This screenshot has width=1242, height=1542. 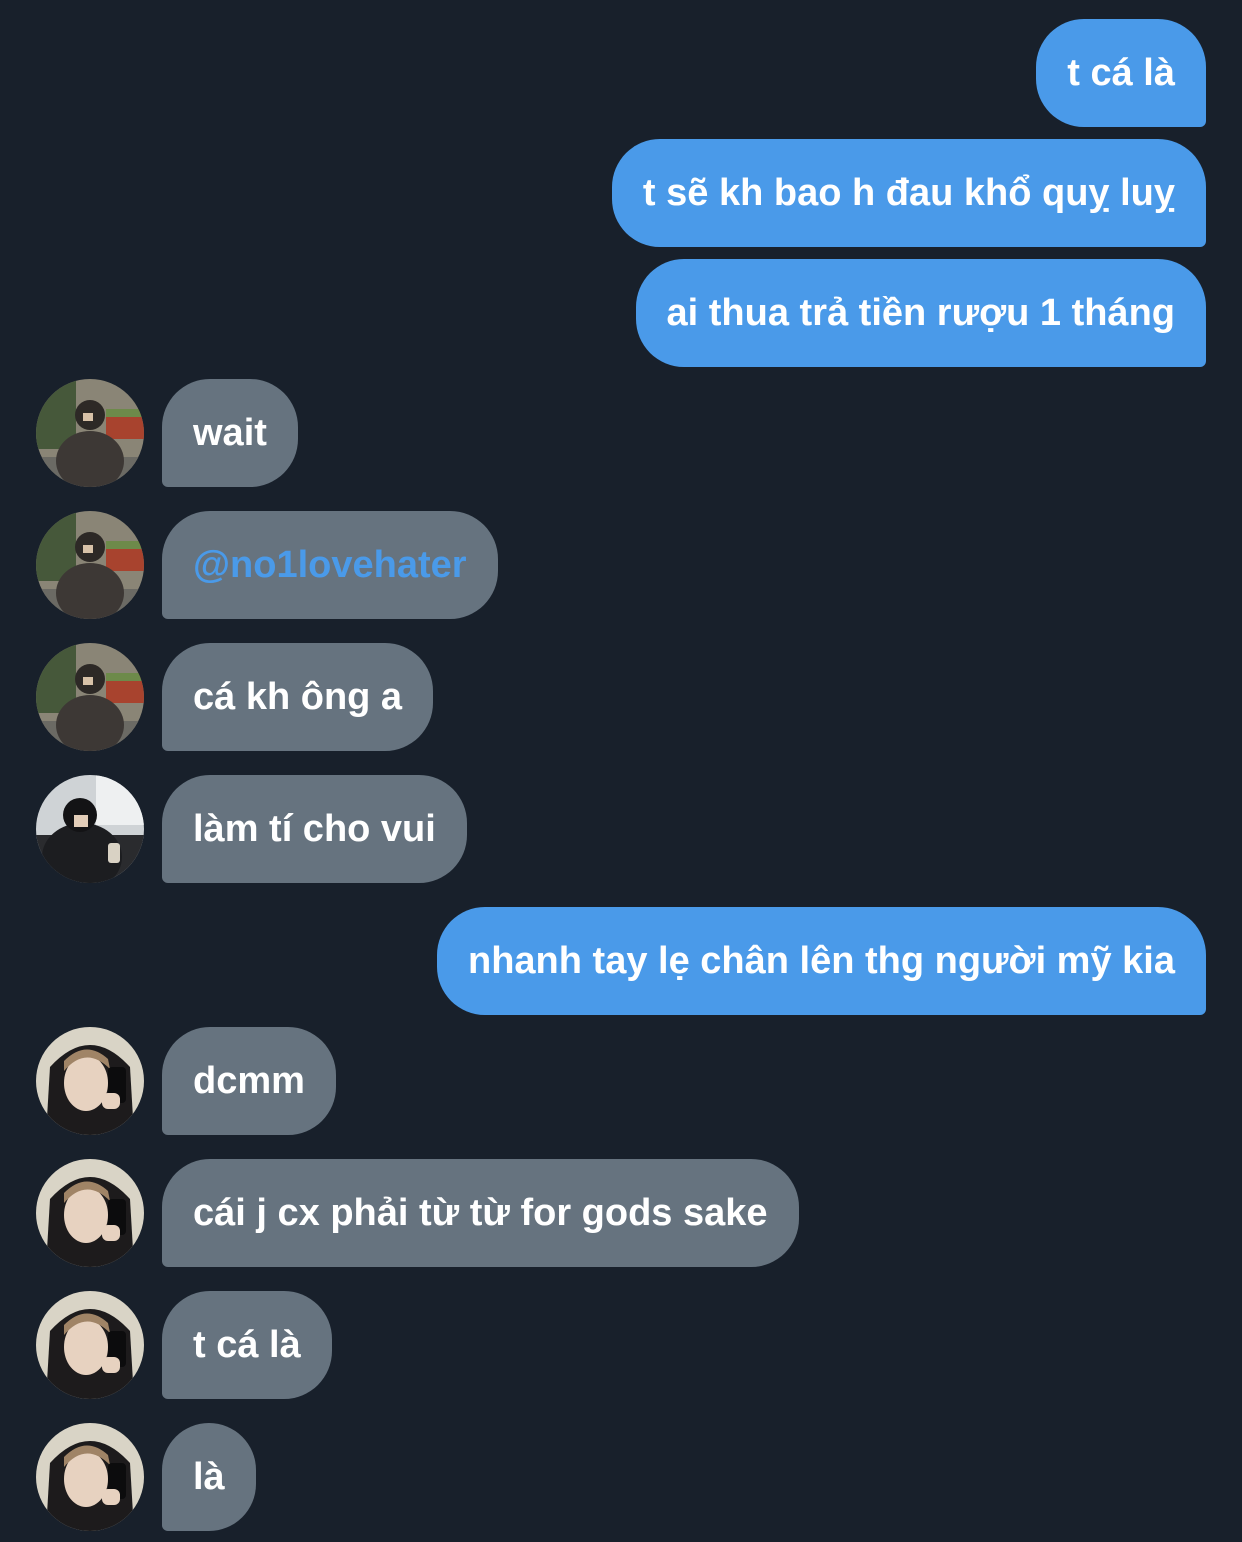 I want to click on message-bubble-incoming: dcmm, so click(x=249, y=1081).